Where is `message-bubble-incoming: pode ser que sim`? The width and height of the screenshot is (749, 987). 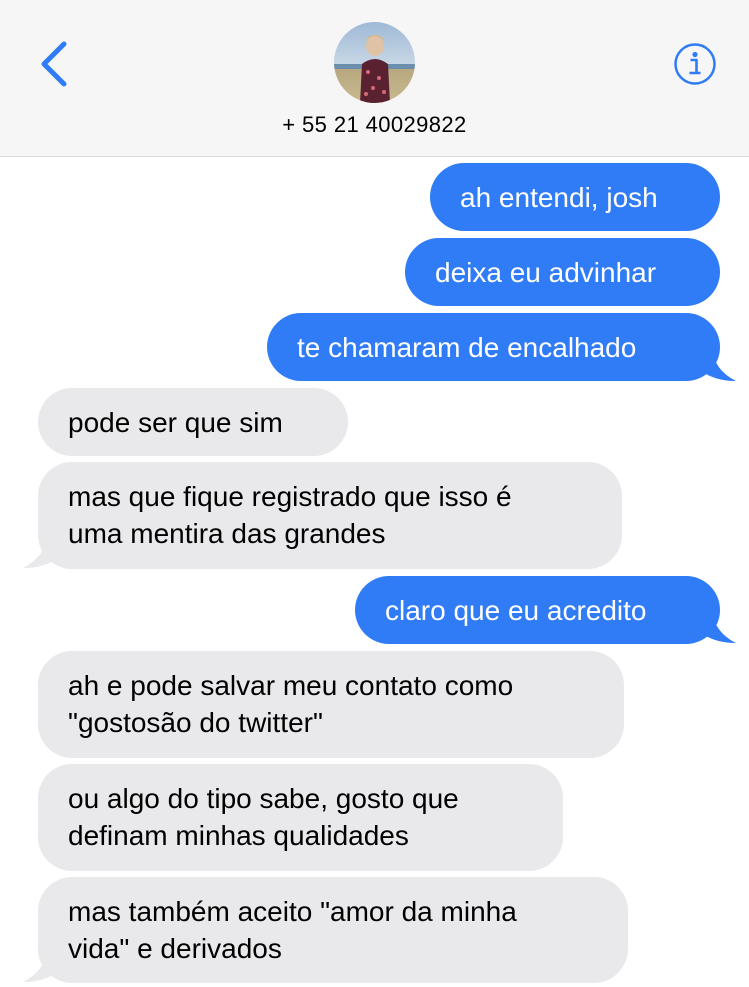 message-bubble-incoming: pode ser que sim is located at coordinates (193, 422).